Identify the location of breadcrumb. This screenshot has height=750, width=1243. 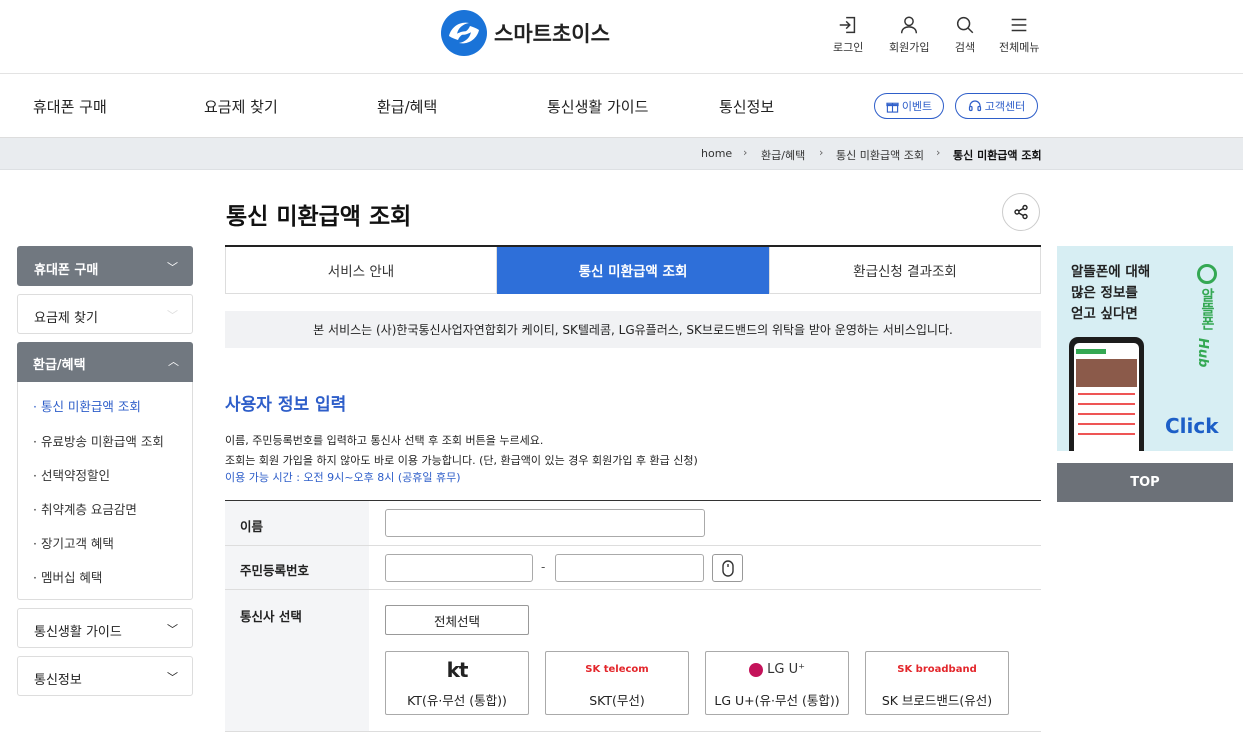
(621, 154).